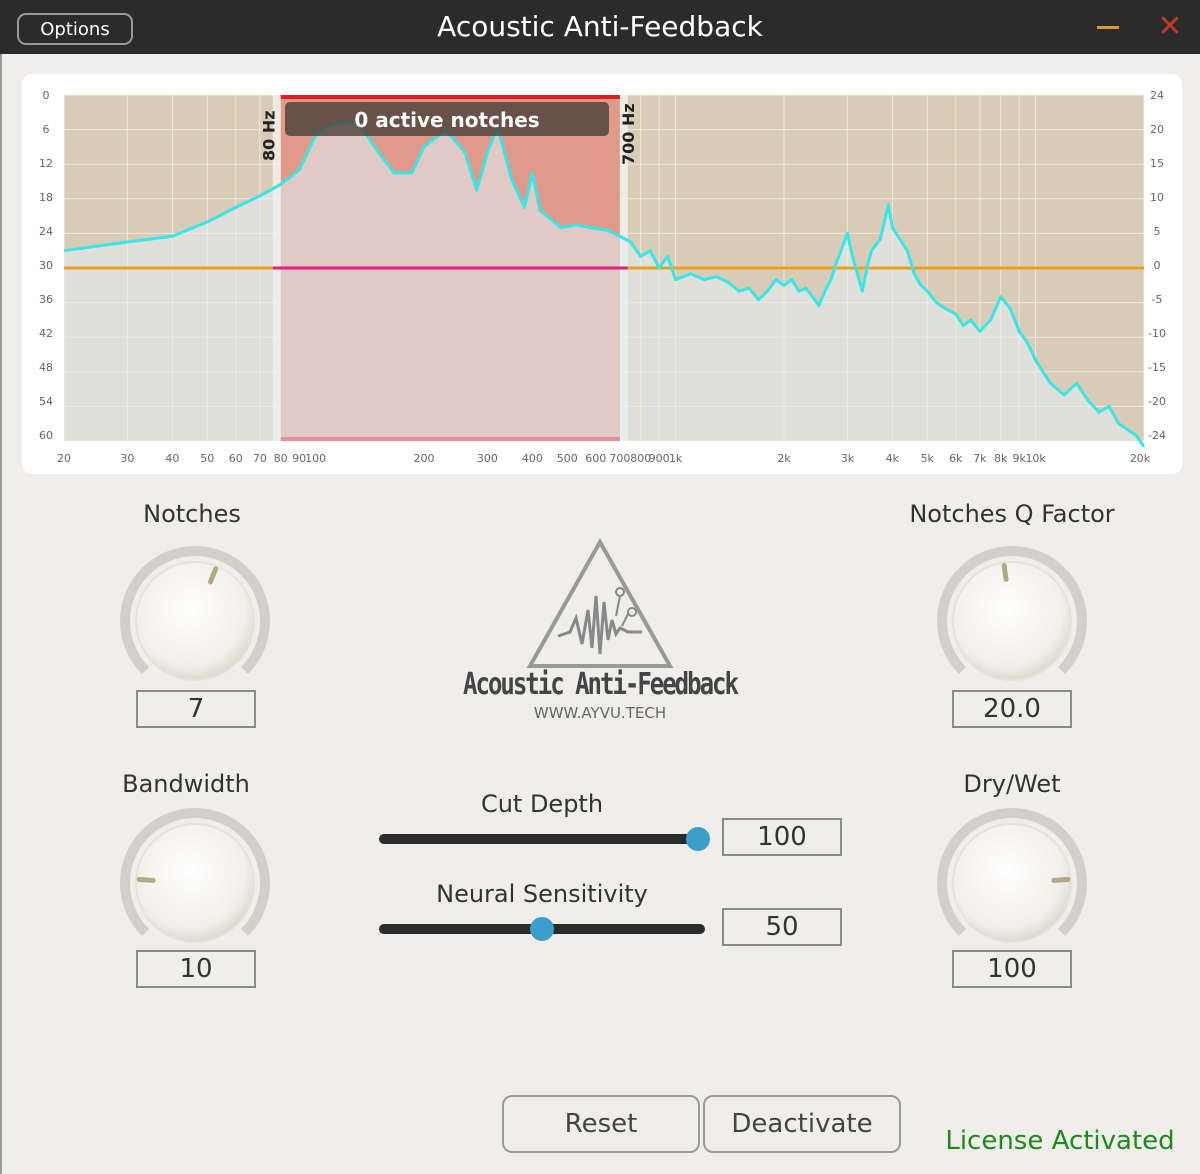 The height and width of the screenshot is (1174, 1200). I want to click on cut-depth-label: Cut Depth, so click(542, 804).